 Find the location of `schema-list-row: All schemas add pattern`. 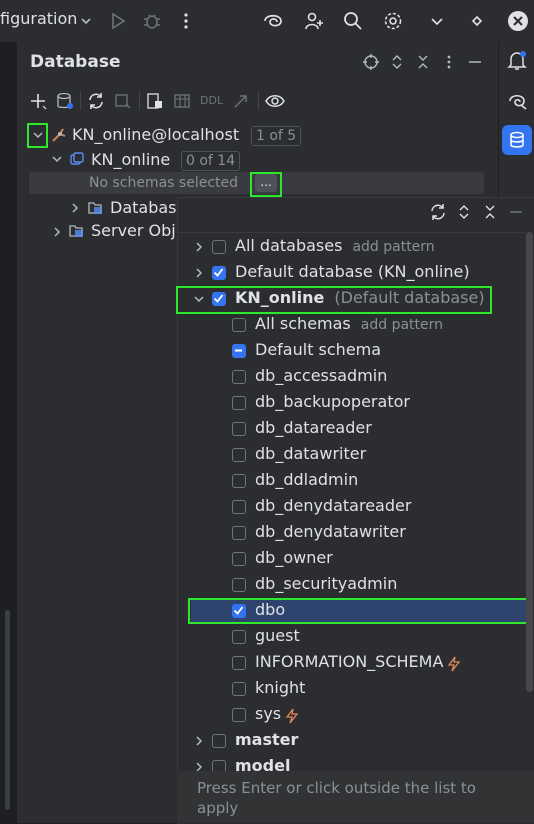

schema-list-row: All schemas add pattern is located at coordinates (347, 325).